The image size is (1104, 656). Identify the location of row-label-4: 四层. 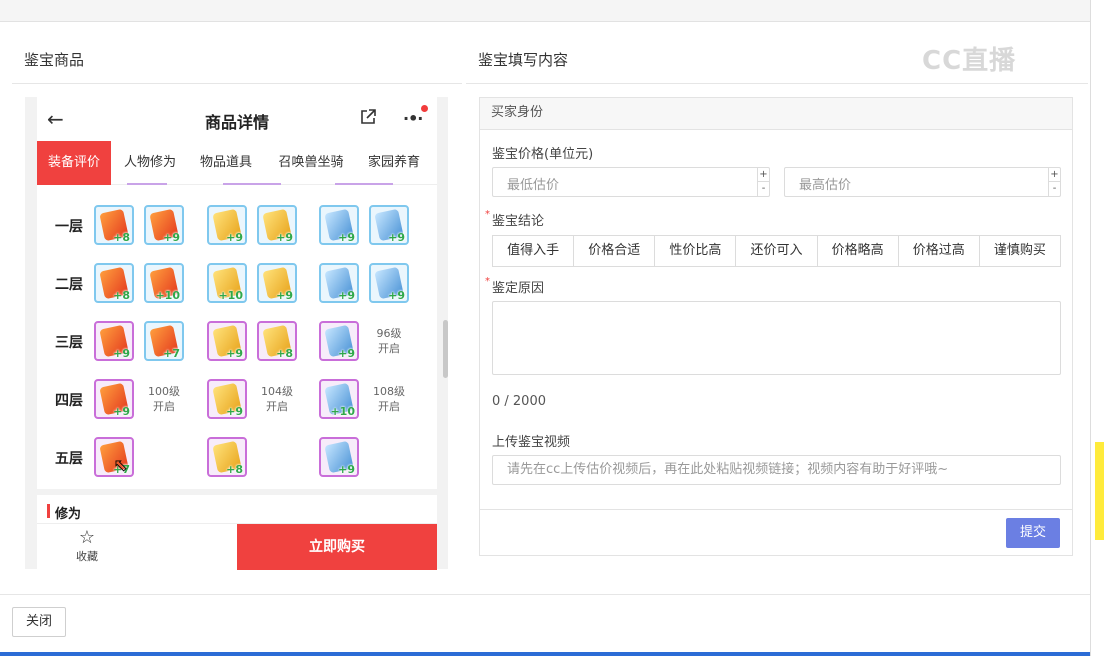
(69, 401).